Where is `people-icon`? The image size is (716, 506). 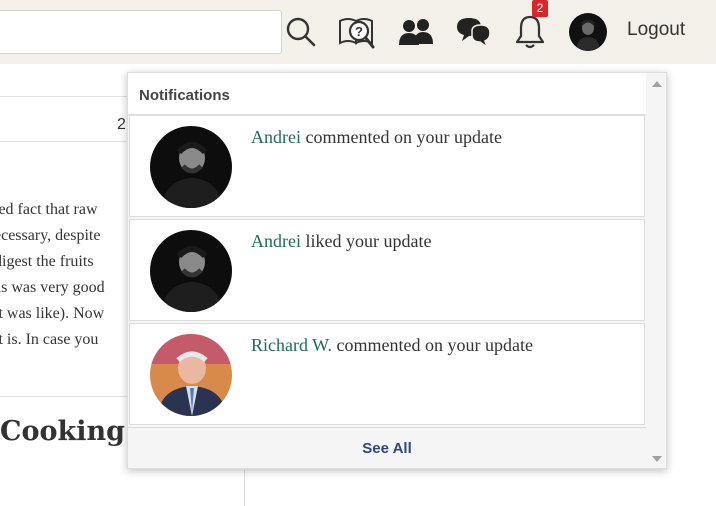
people-icon is located at coordinates (416, 32).